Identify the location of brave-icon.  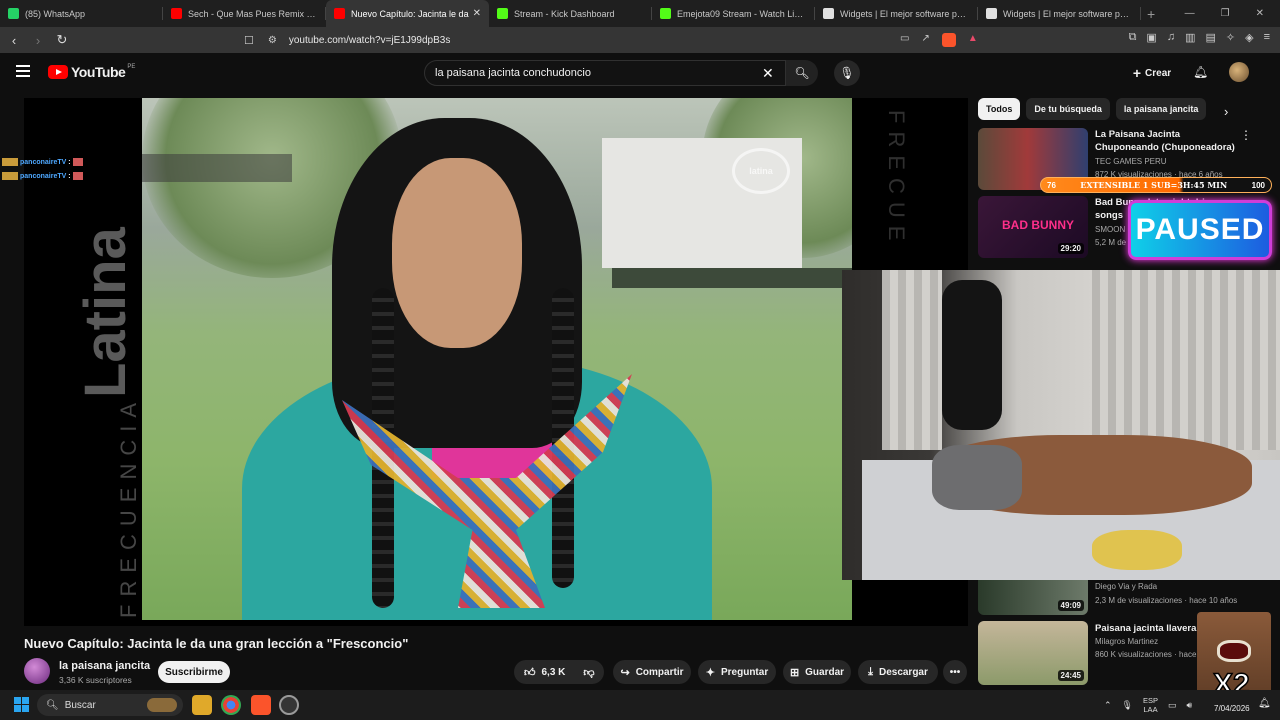
(261, 705).